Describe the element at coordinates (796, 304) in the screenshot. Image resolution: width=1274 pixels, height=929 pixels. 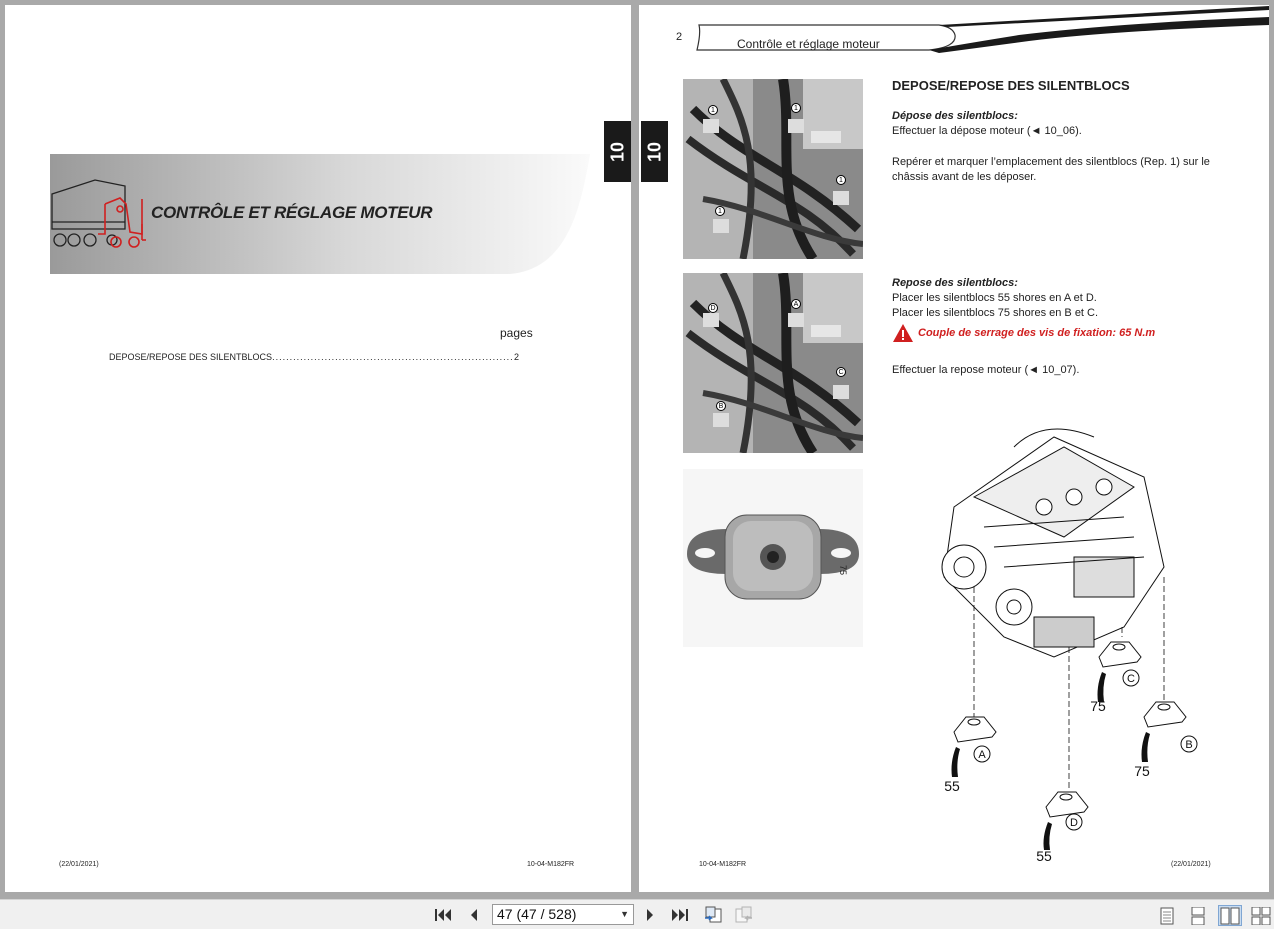
I see `marker-a: A` at that location.